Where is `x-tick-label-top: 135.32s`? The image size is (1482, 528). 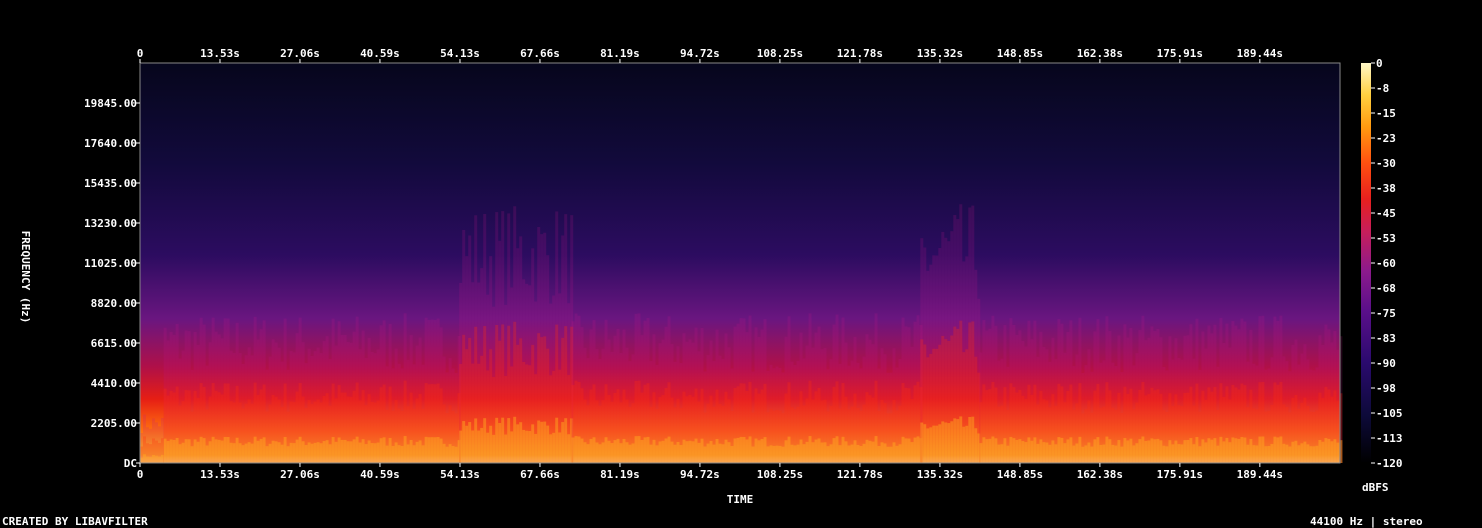 x-tick-label-top: 135.32s is located at coordinates (940, 53).